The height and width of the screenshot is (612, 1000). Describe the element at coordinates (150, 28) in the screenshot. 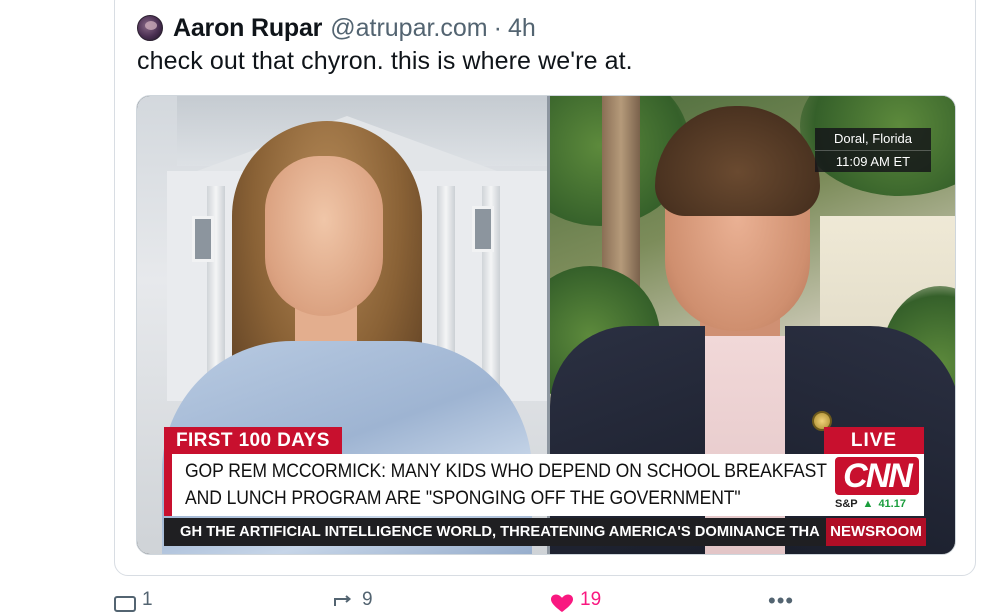

I see `avatar` at that location.